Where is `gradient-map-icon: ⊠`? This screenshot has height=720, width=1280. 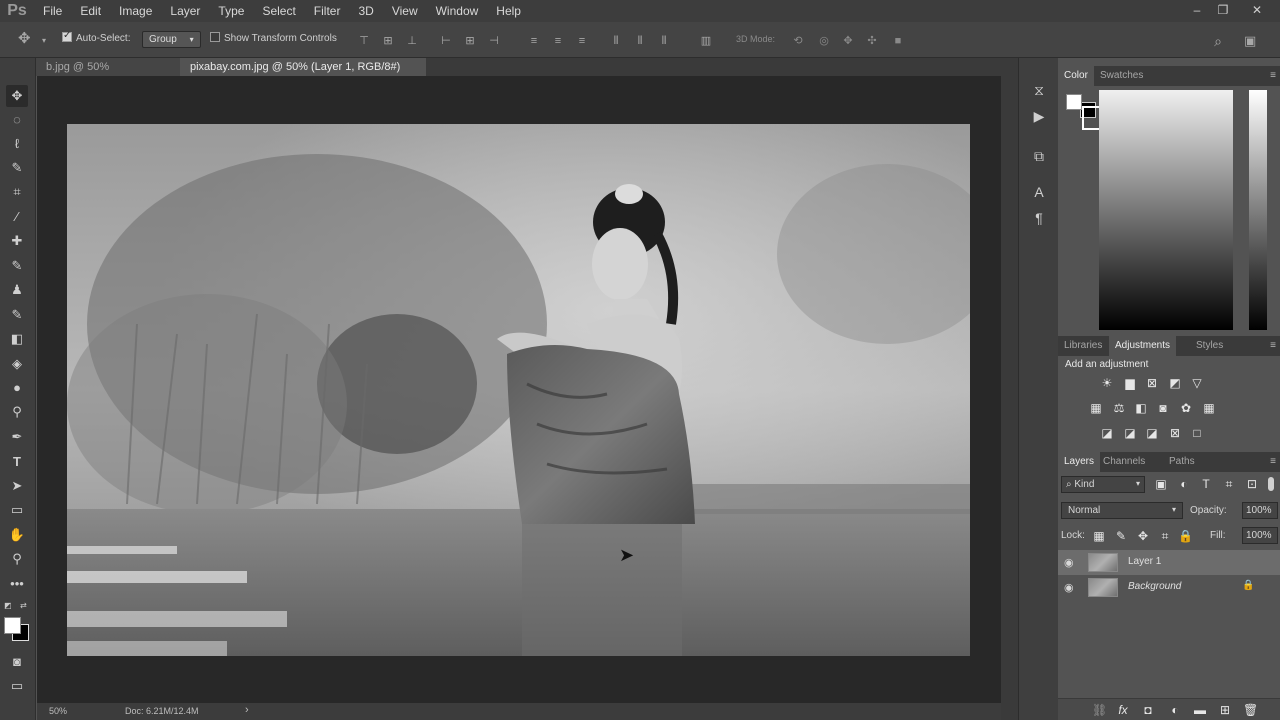
gradient-map-icon: ⊠ is located at coordinates (1175, 433).